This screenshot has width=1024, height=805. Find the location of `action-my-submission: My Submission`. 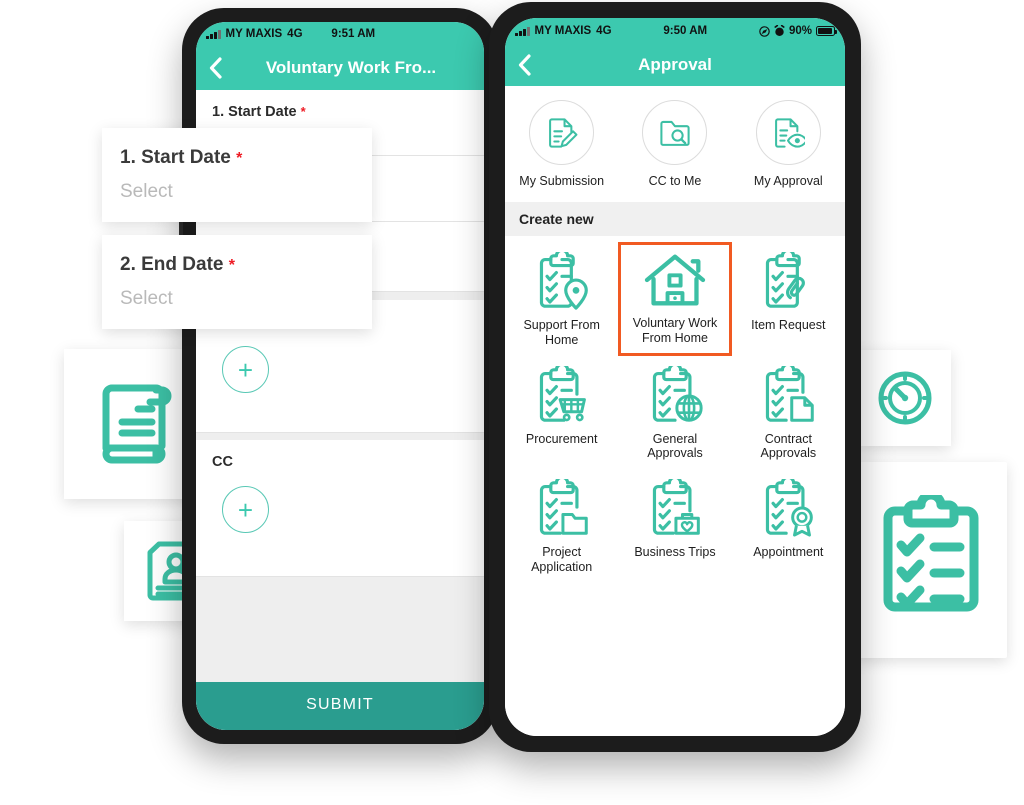

action-my-submission: My Submission is located at coordinates (561, 144).